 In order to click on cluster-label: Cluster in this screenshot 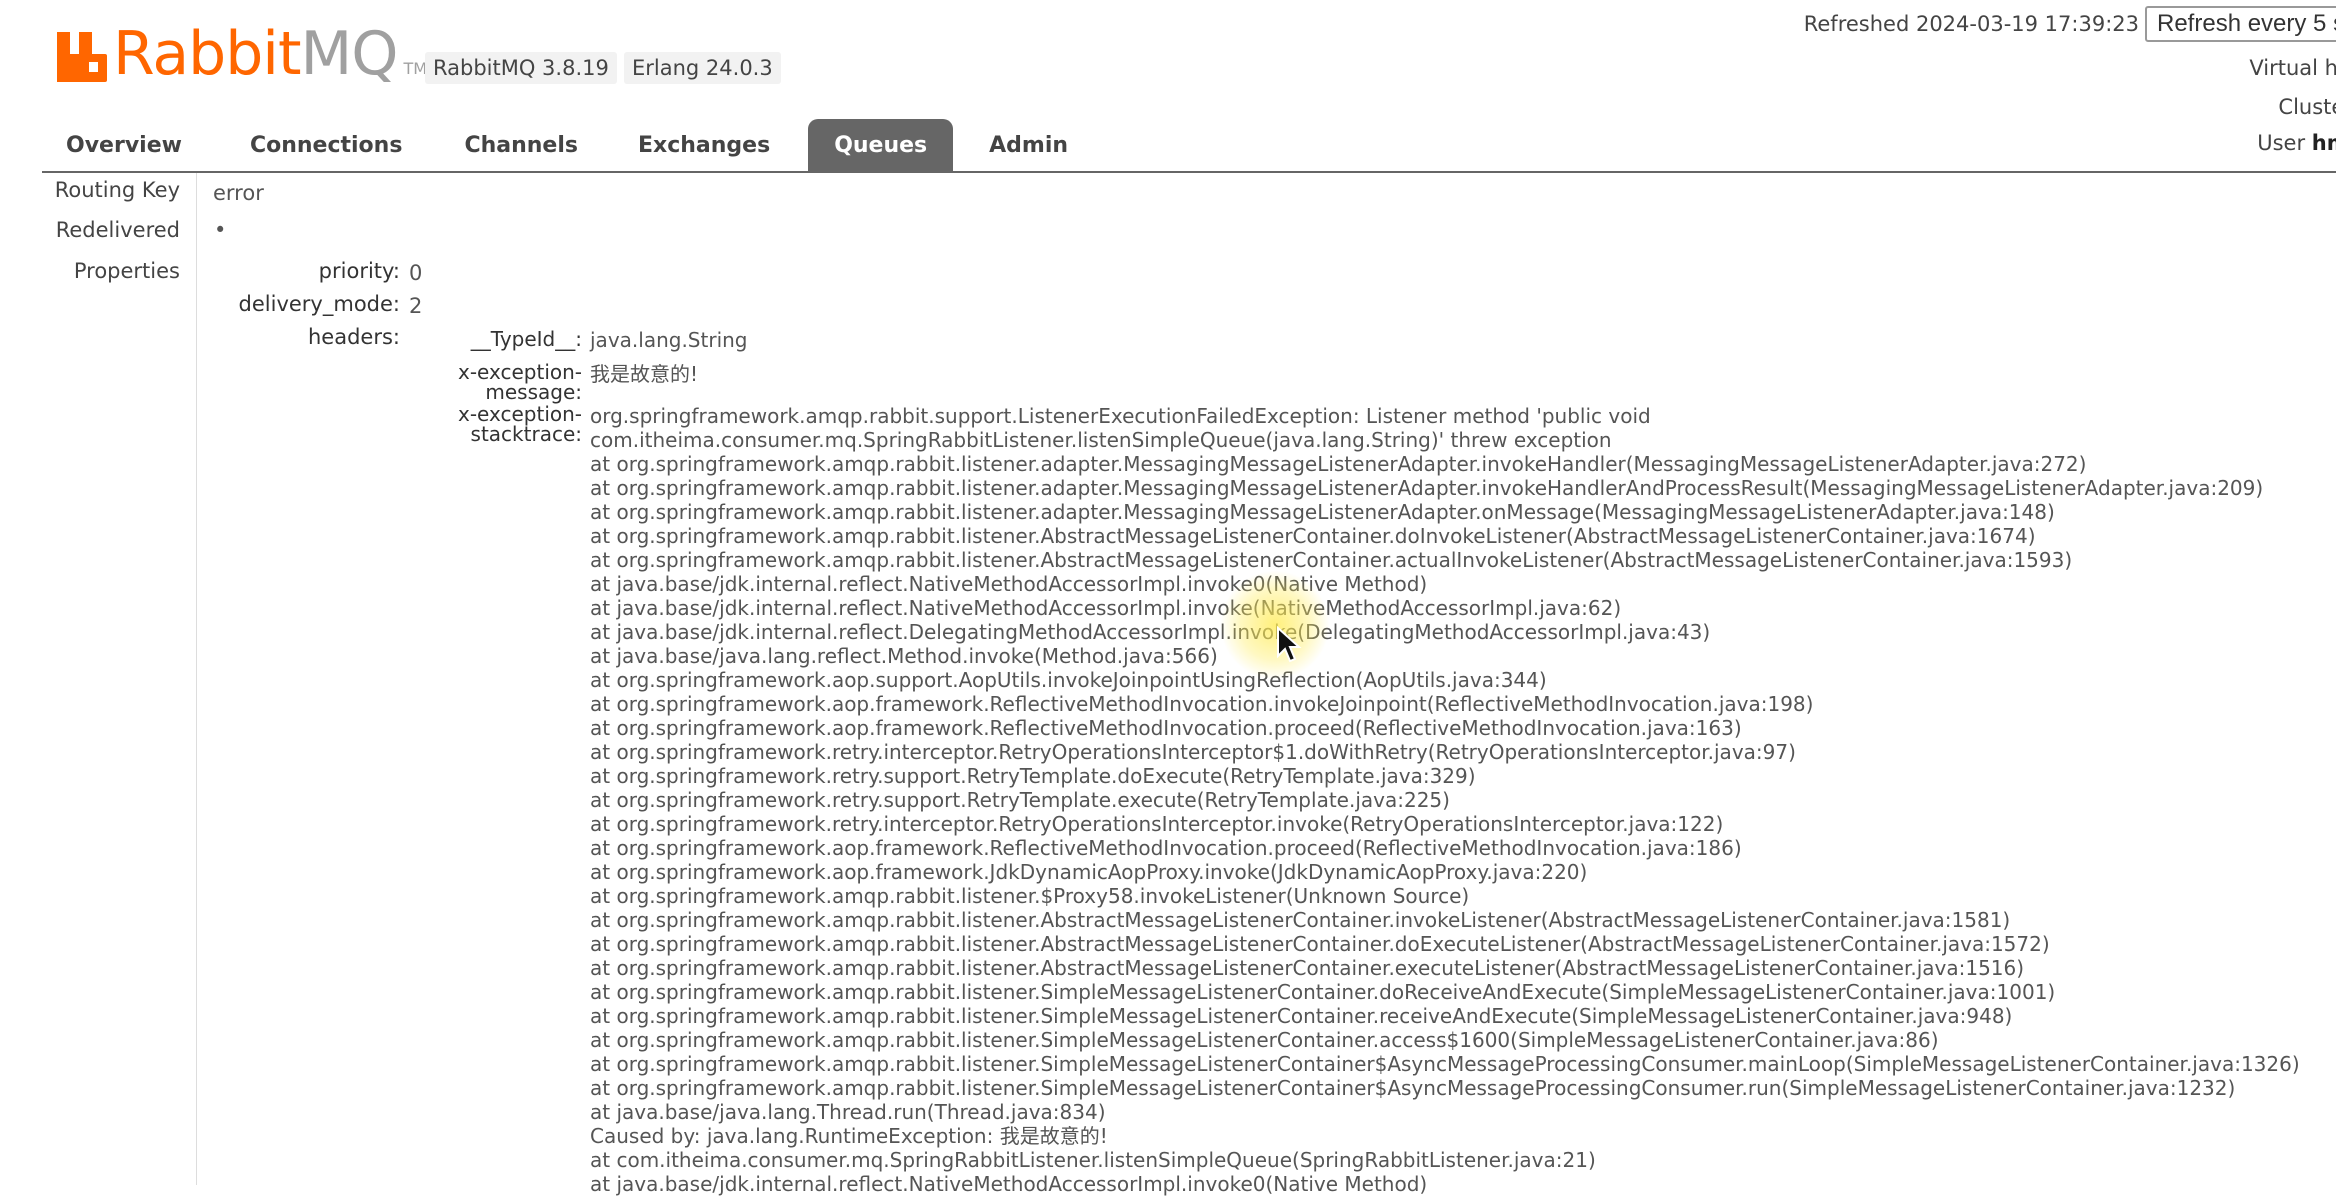, I will do `click(2307, 107)`.